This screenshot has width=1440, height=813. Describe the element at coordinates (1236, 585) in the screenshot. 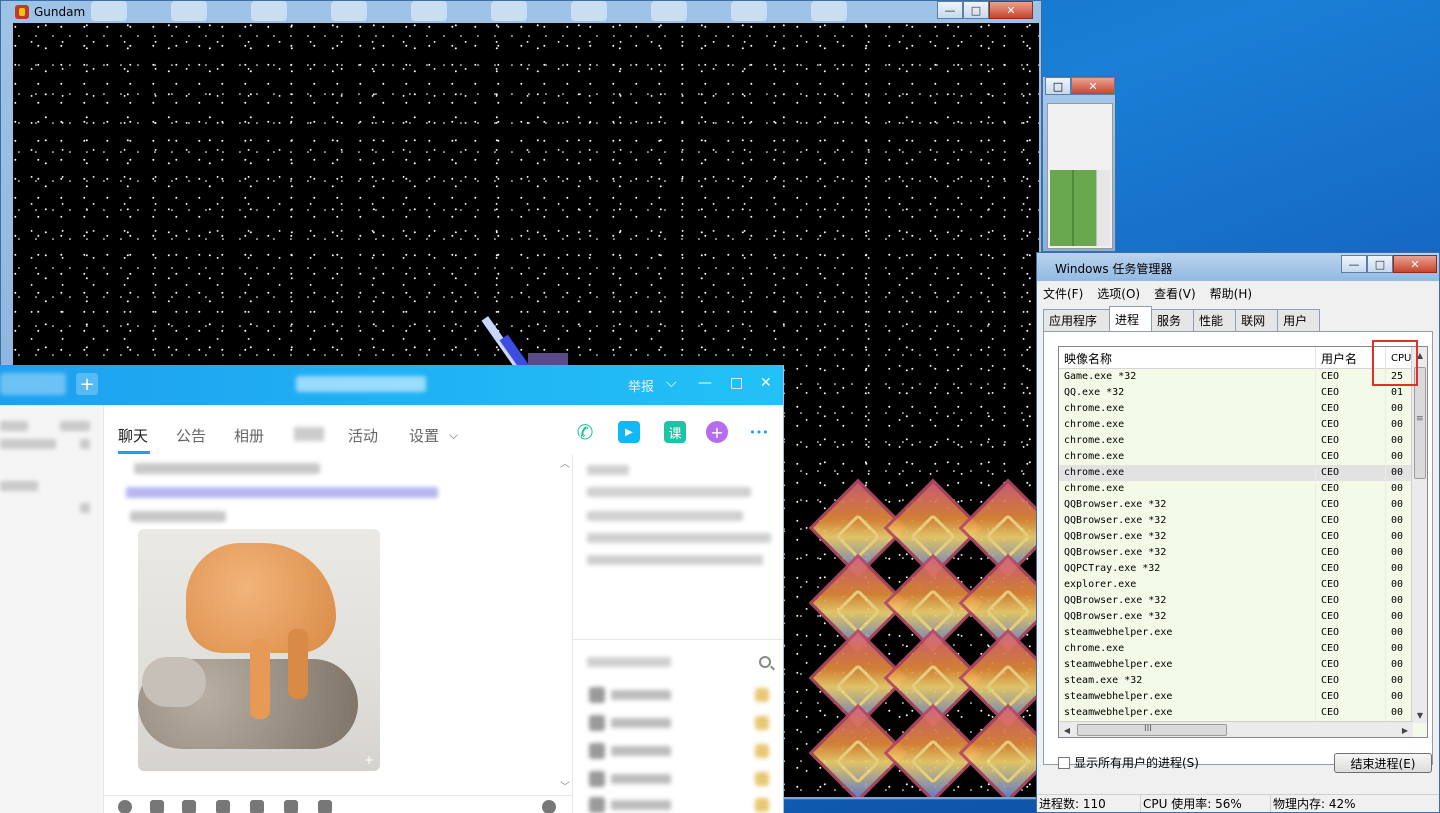

I see `process-row: explorer.exe CEO 00` at that location.